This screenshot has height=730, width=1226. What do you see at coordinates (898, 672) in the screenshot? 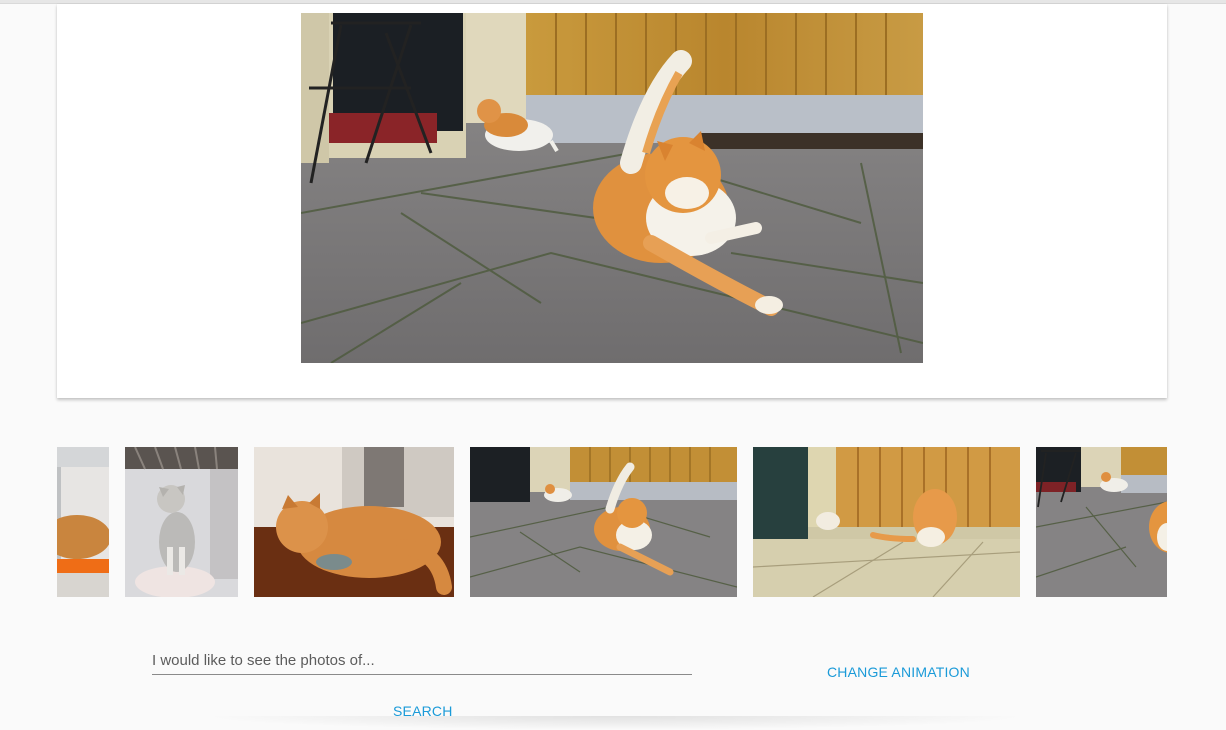
I see `change-animation-button: CHANGE ANIMATION` at bounding box center [898, 672].